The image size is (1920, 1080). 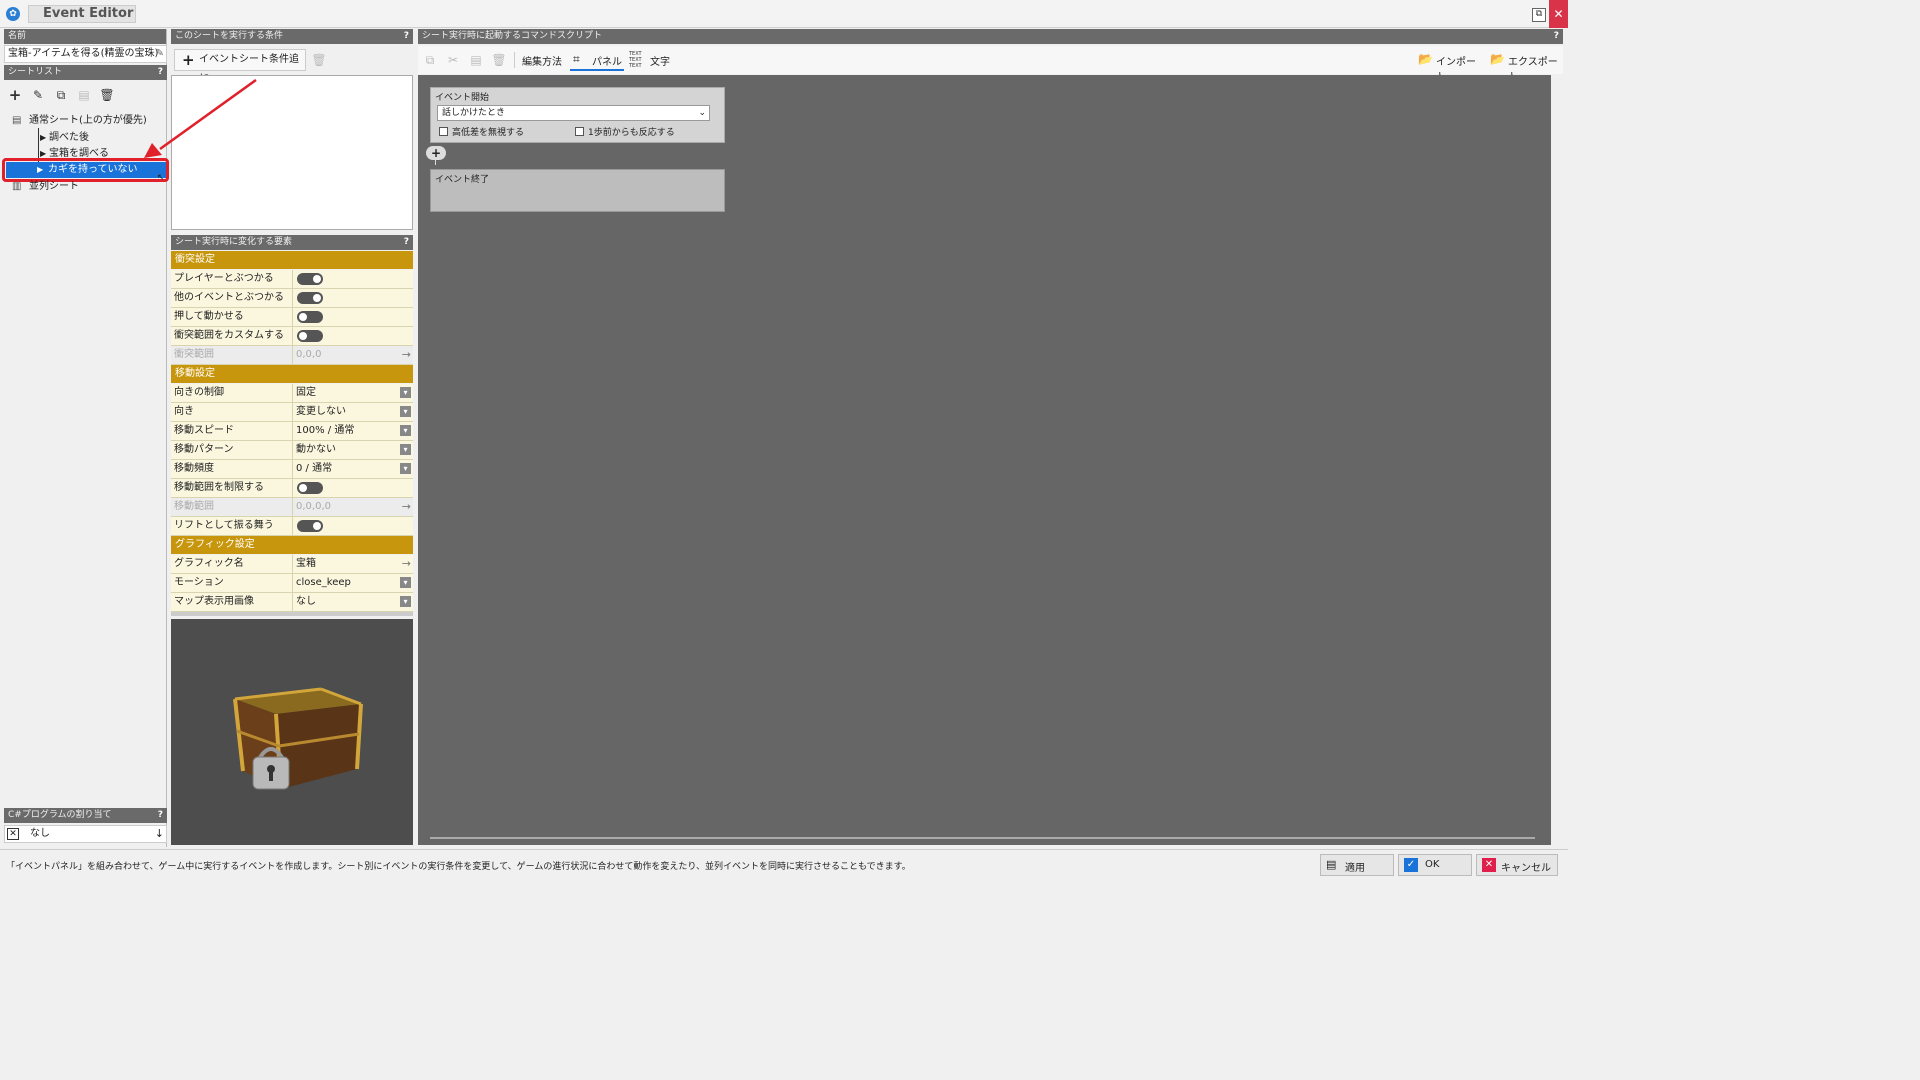 What do you see at coordinates (310, 488) in the screenshot?
I see `toggle-limit-range` at bounding box center [310, 488].